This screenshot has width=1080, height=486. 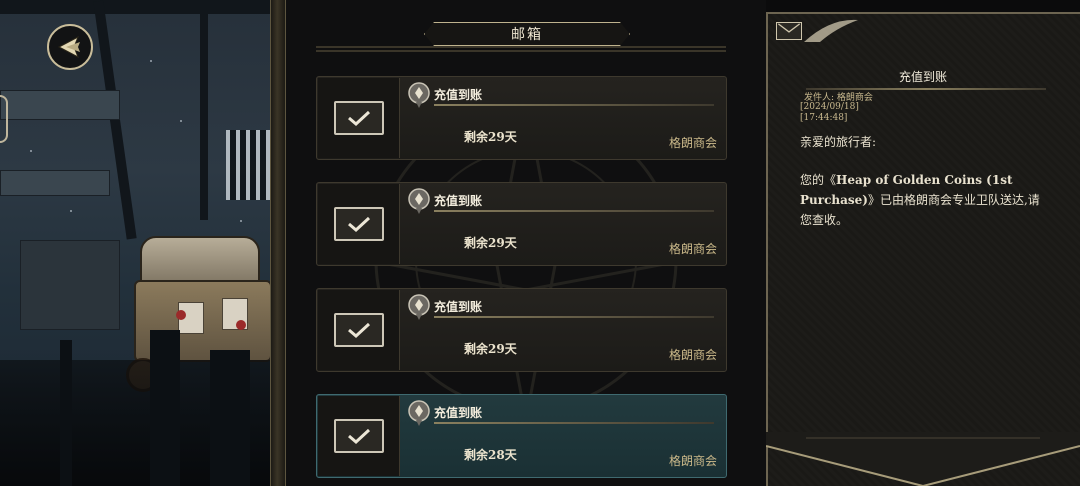 I want to click on header-rule, so click(x=521, y=49).